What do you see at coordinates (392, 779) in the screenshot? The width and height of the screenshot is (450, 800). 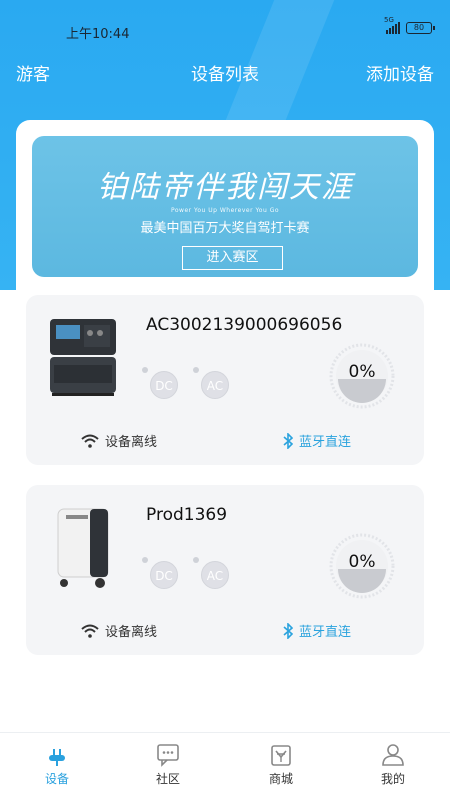 I see `tab-label: 我的` at bounding box center [392, 779].